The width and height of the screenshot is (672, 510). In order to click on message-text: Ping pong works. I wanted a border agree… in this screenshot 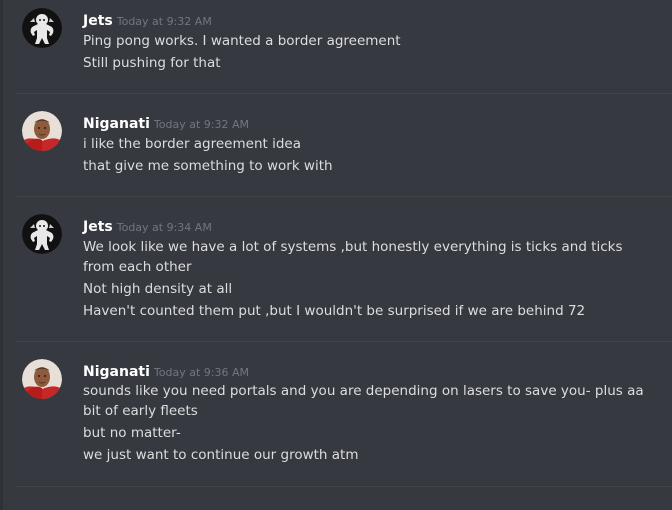, I will do `click(242, 41)`.